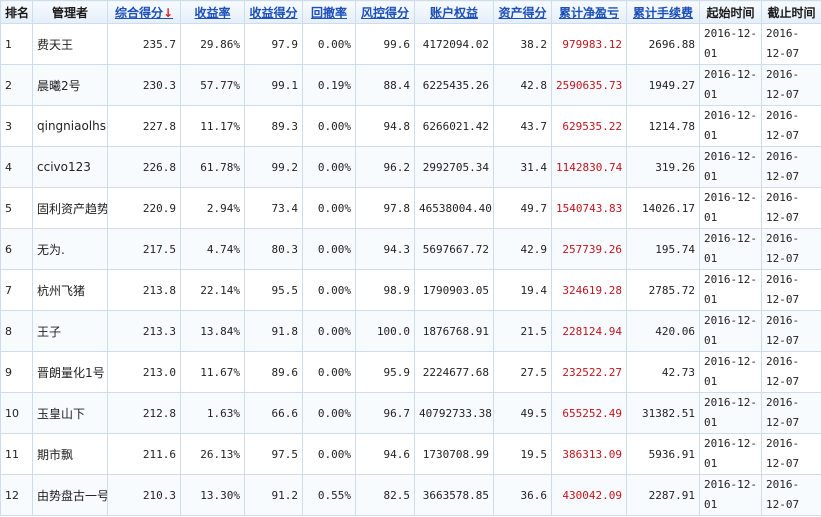 This screenshot has width=821, height=517. Describe the element at coordinates (16, 208) in the screenshot. I see `cell-rank: 5` at that location.